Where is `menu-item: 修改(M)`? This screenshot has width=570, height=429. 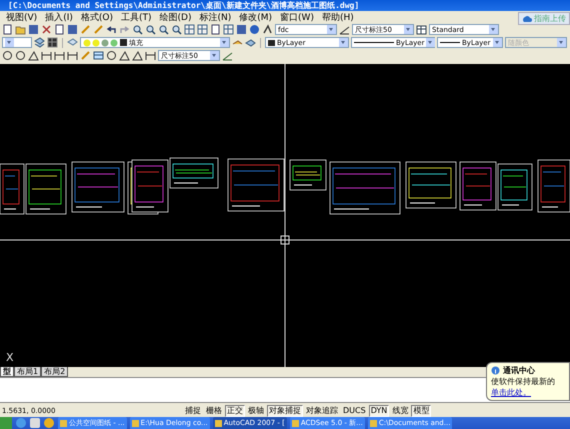 menu-item: 修改(M) is located at coordinates (255, 17).